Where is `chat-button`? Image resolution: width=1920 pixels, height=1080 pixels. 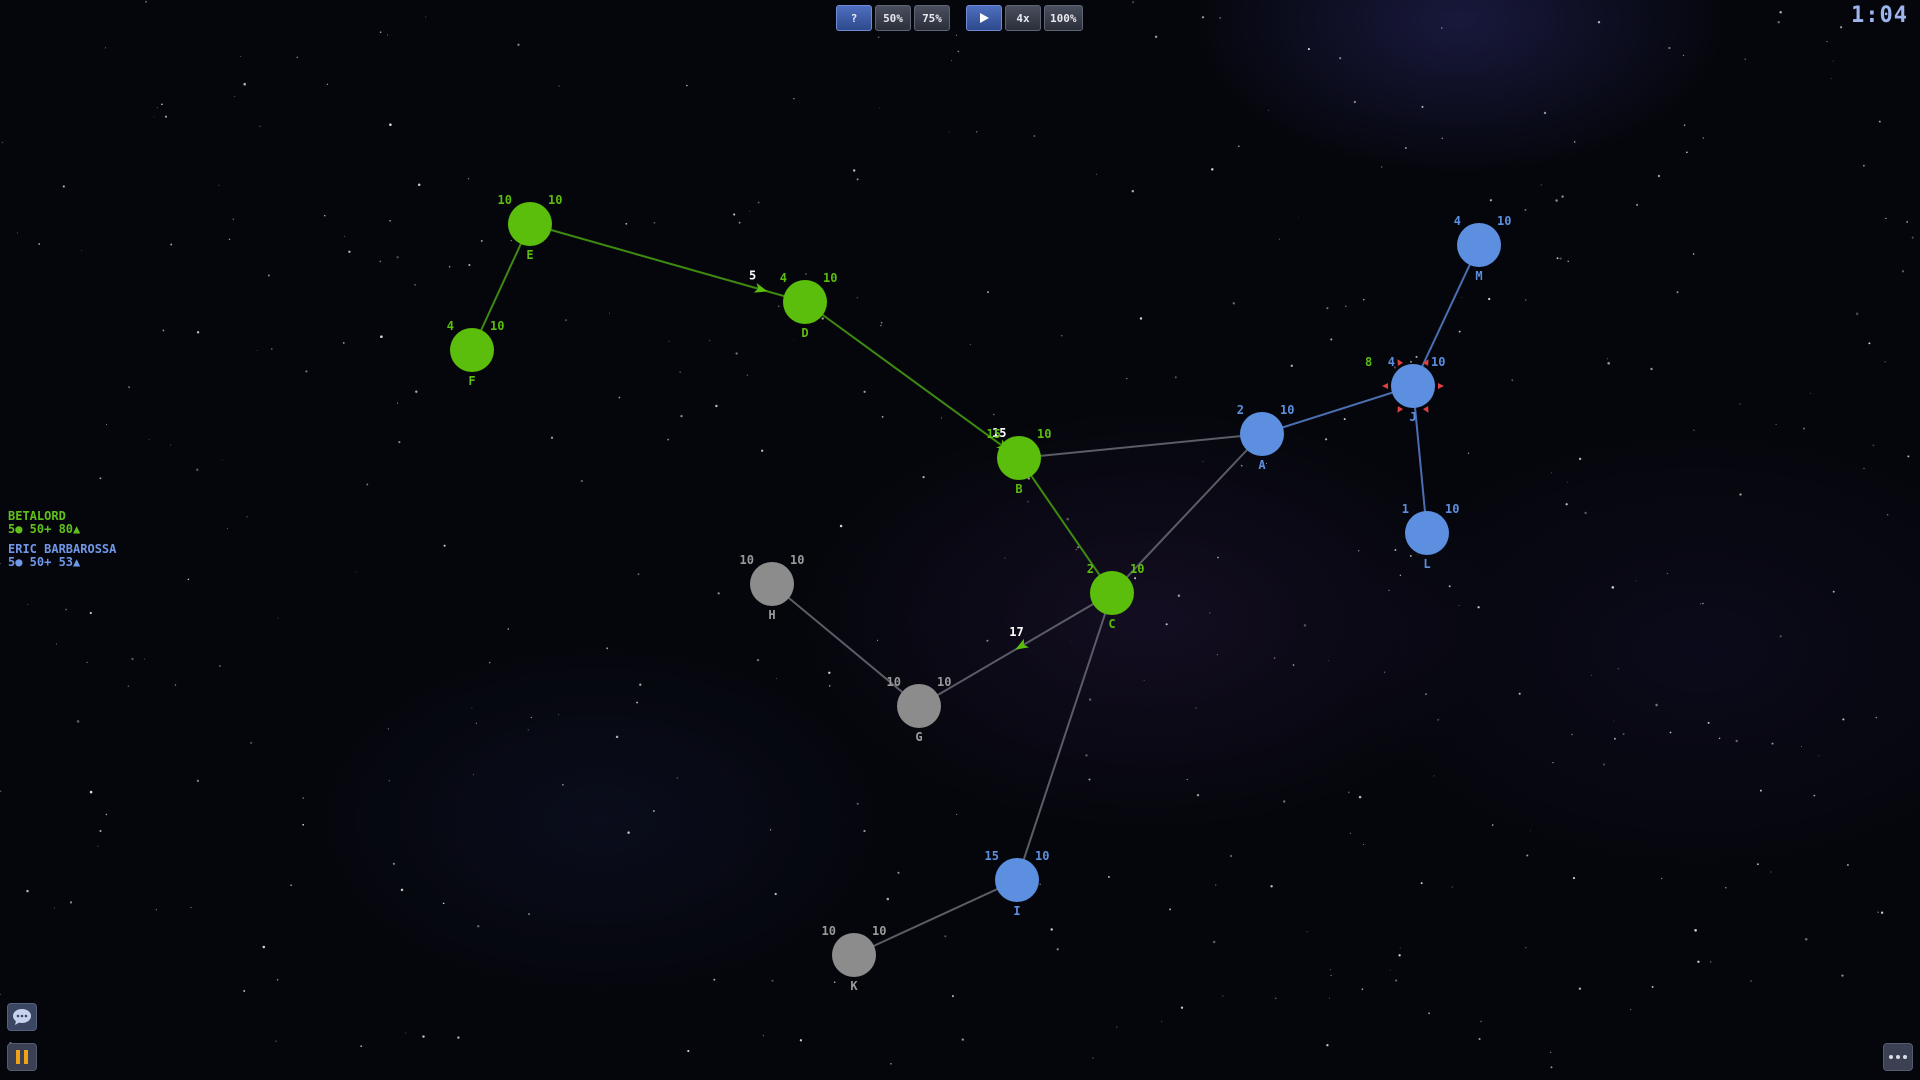 chat-button is located at coordinates (22, 1017).